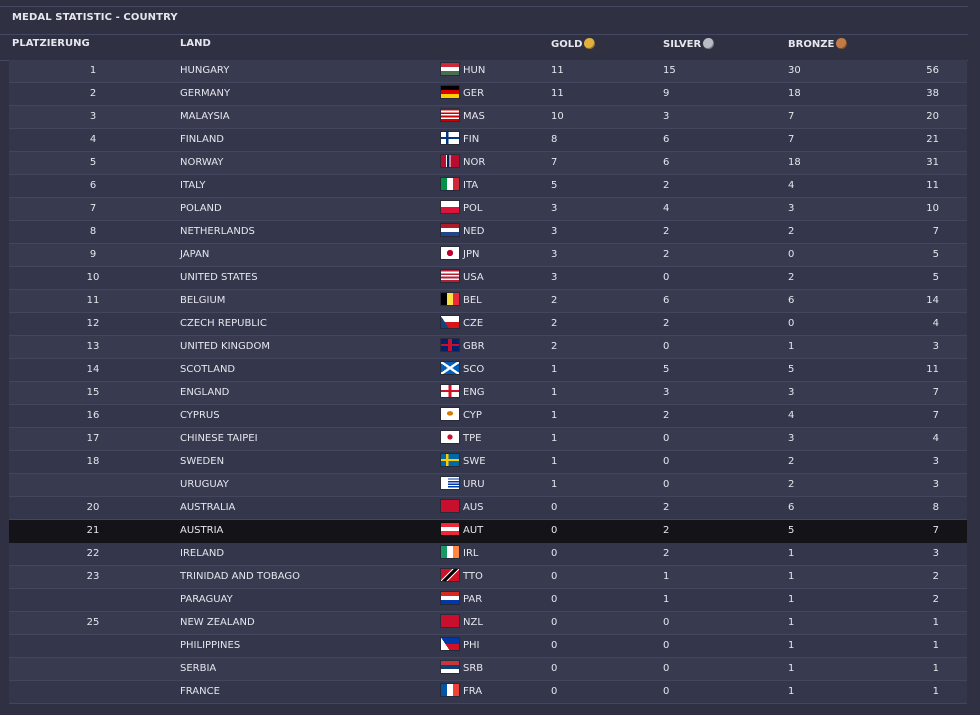 This screenshot has height=715, width=980. Describe the element at coordinates (488, 669) in the screenshot. I see `table-row: SERBIA SRB 0 0 1 1` at that location.